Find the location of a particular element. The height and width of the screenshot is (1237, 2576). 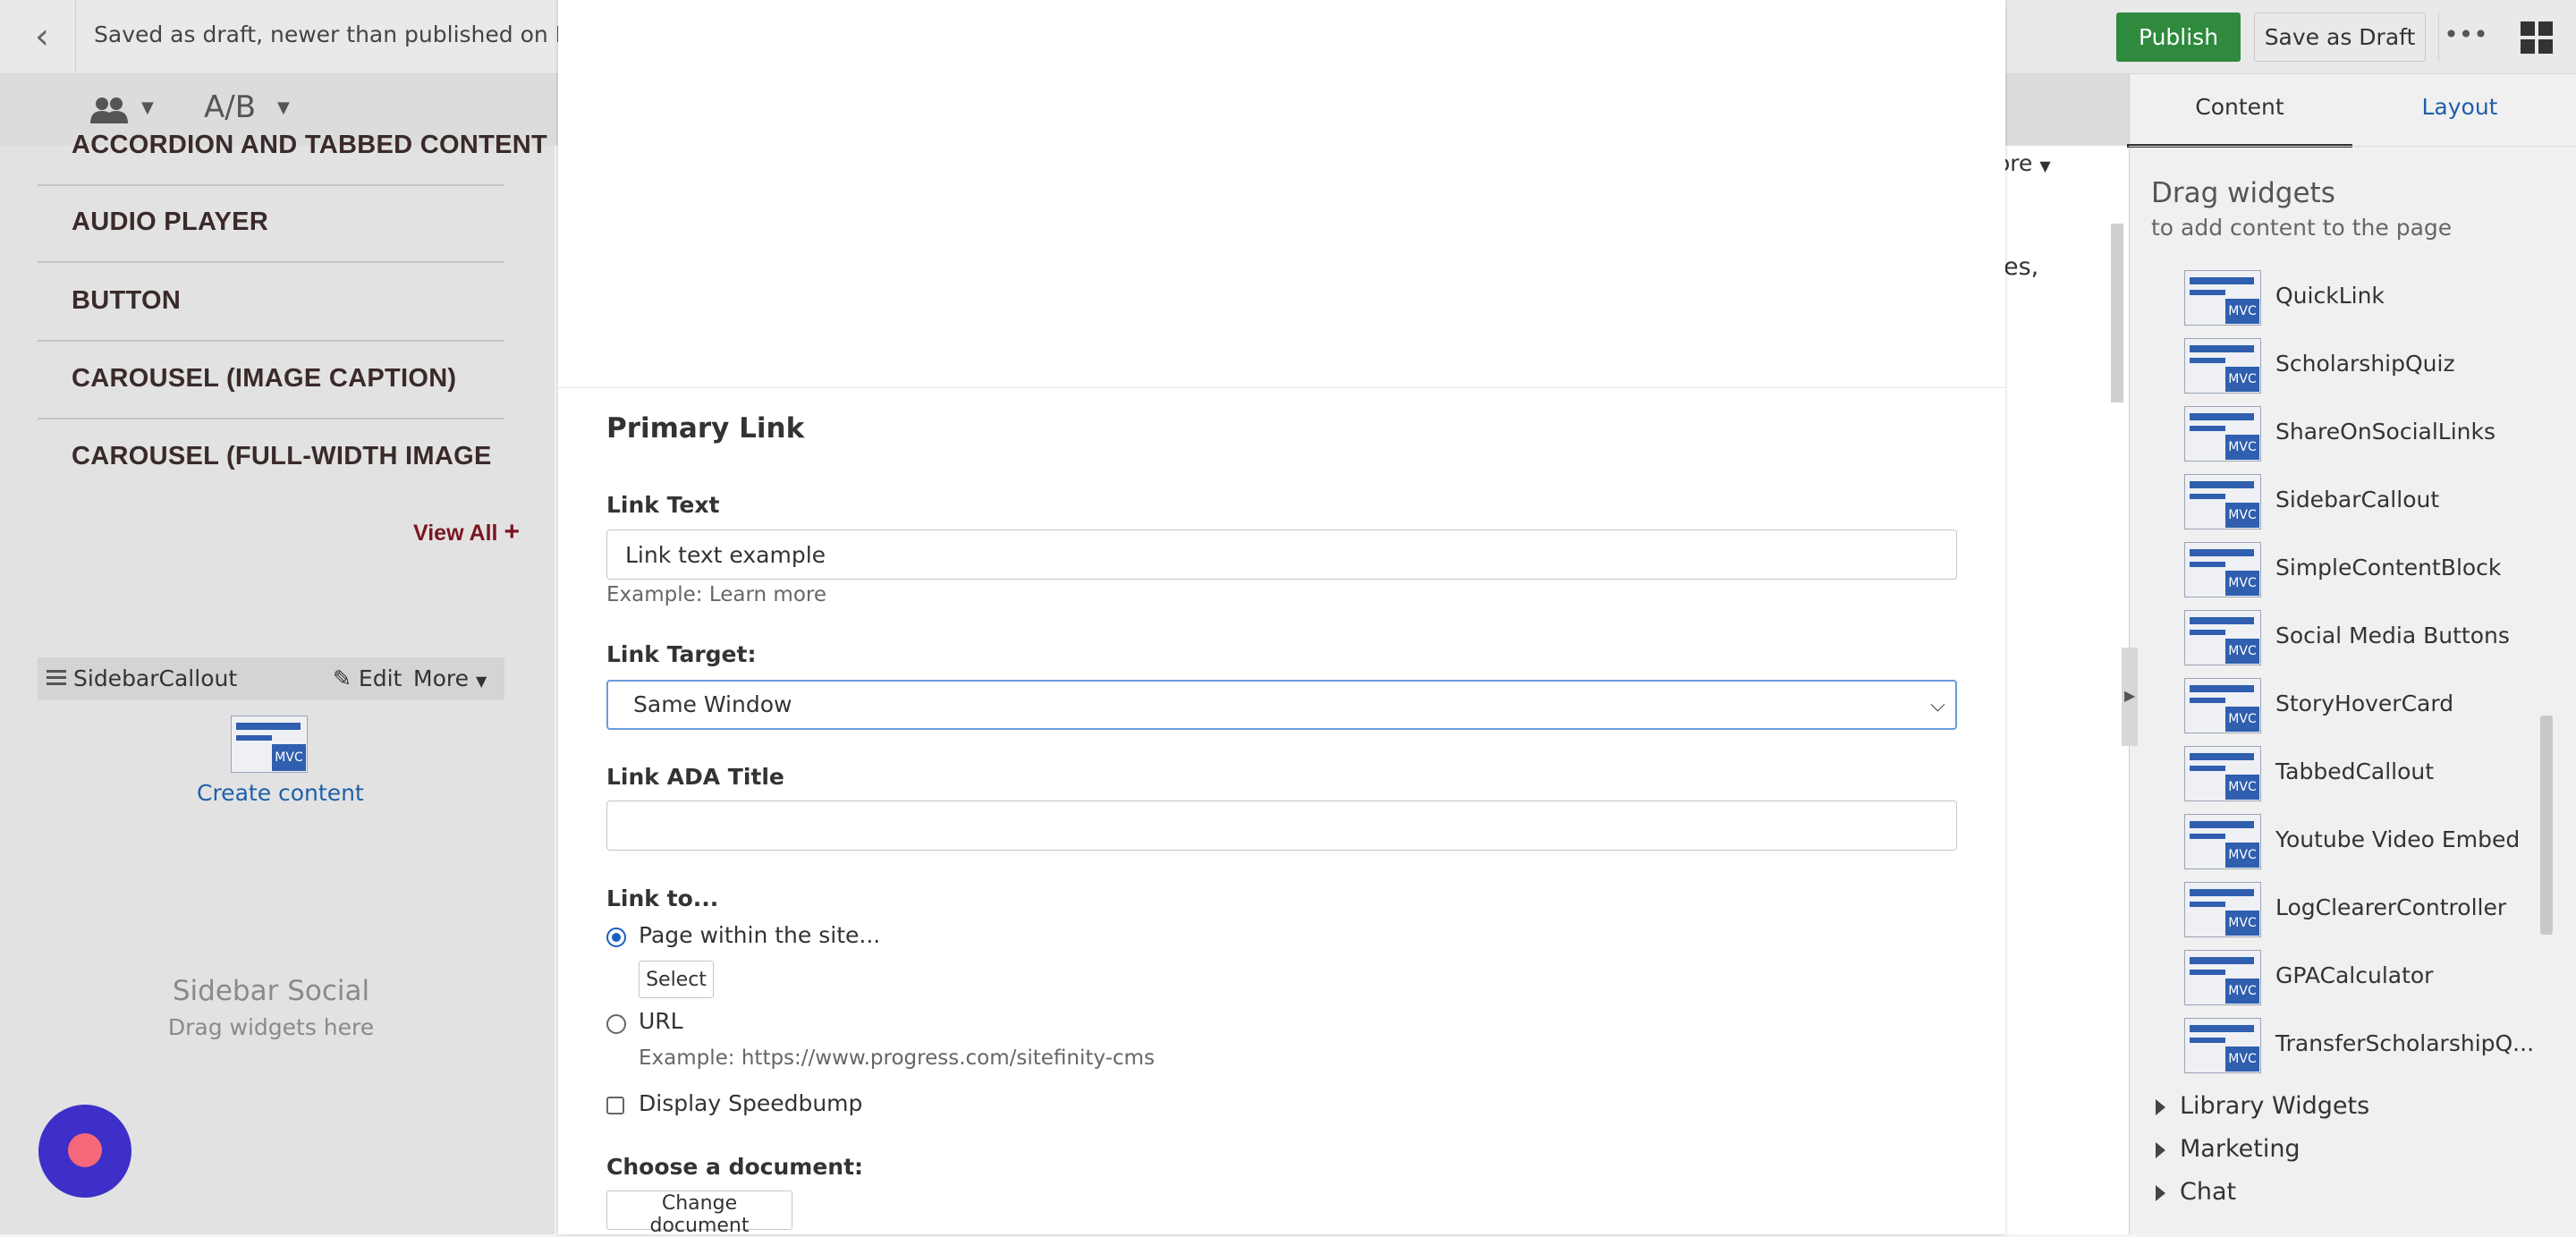

more-label: More is located at coordinates (441, 678).